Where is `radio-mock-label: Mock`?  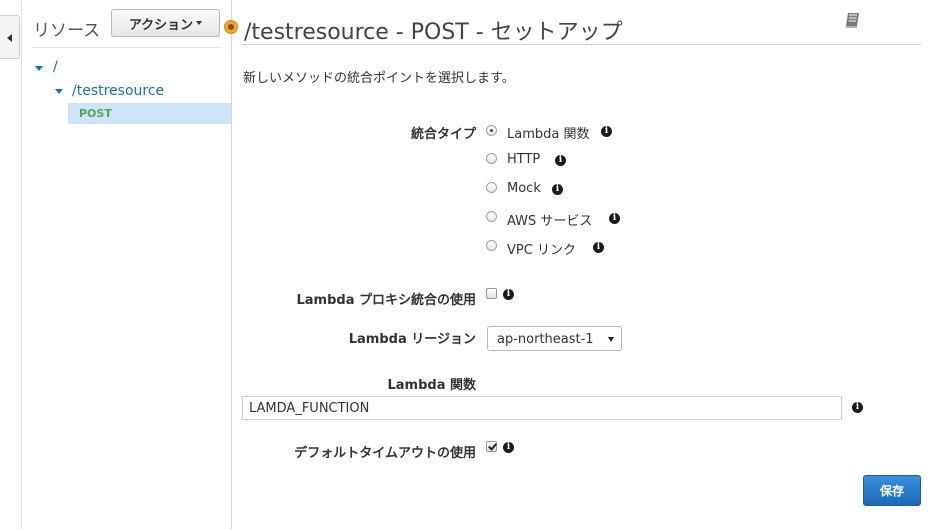
radio-mock-label: Mock is located at coordinates (524, 188).